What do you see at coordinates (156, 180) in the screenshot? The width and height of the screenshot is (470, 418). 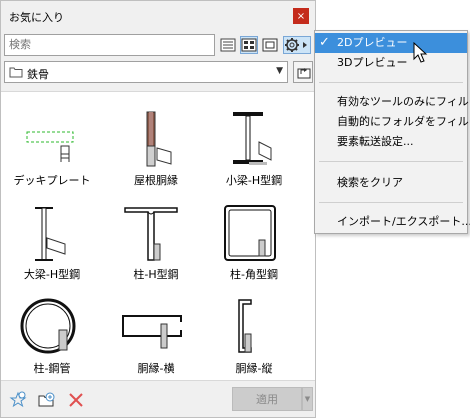 I see `item-label: 屋根胴縁` at bounding box center [156, 180].